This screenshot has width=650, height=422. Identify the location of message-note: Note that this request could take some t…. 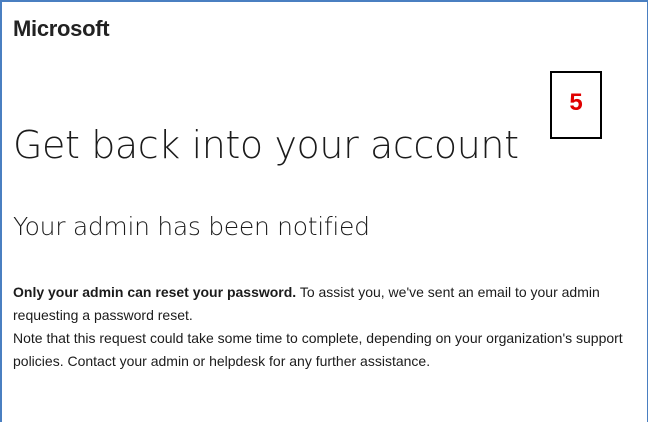
(318, 349).